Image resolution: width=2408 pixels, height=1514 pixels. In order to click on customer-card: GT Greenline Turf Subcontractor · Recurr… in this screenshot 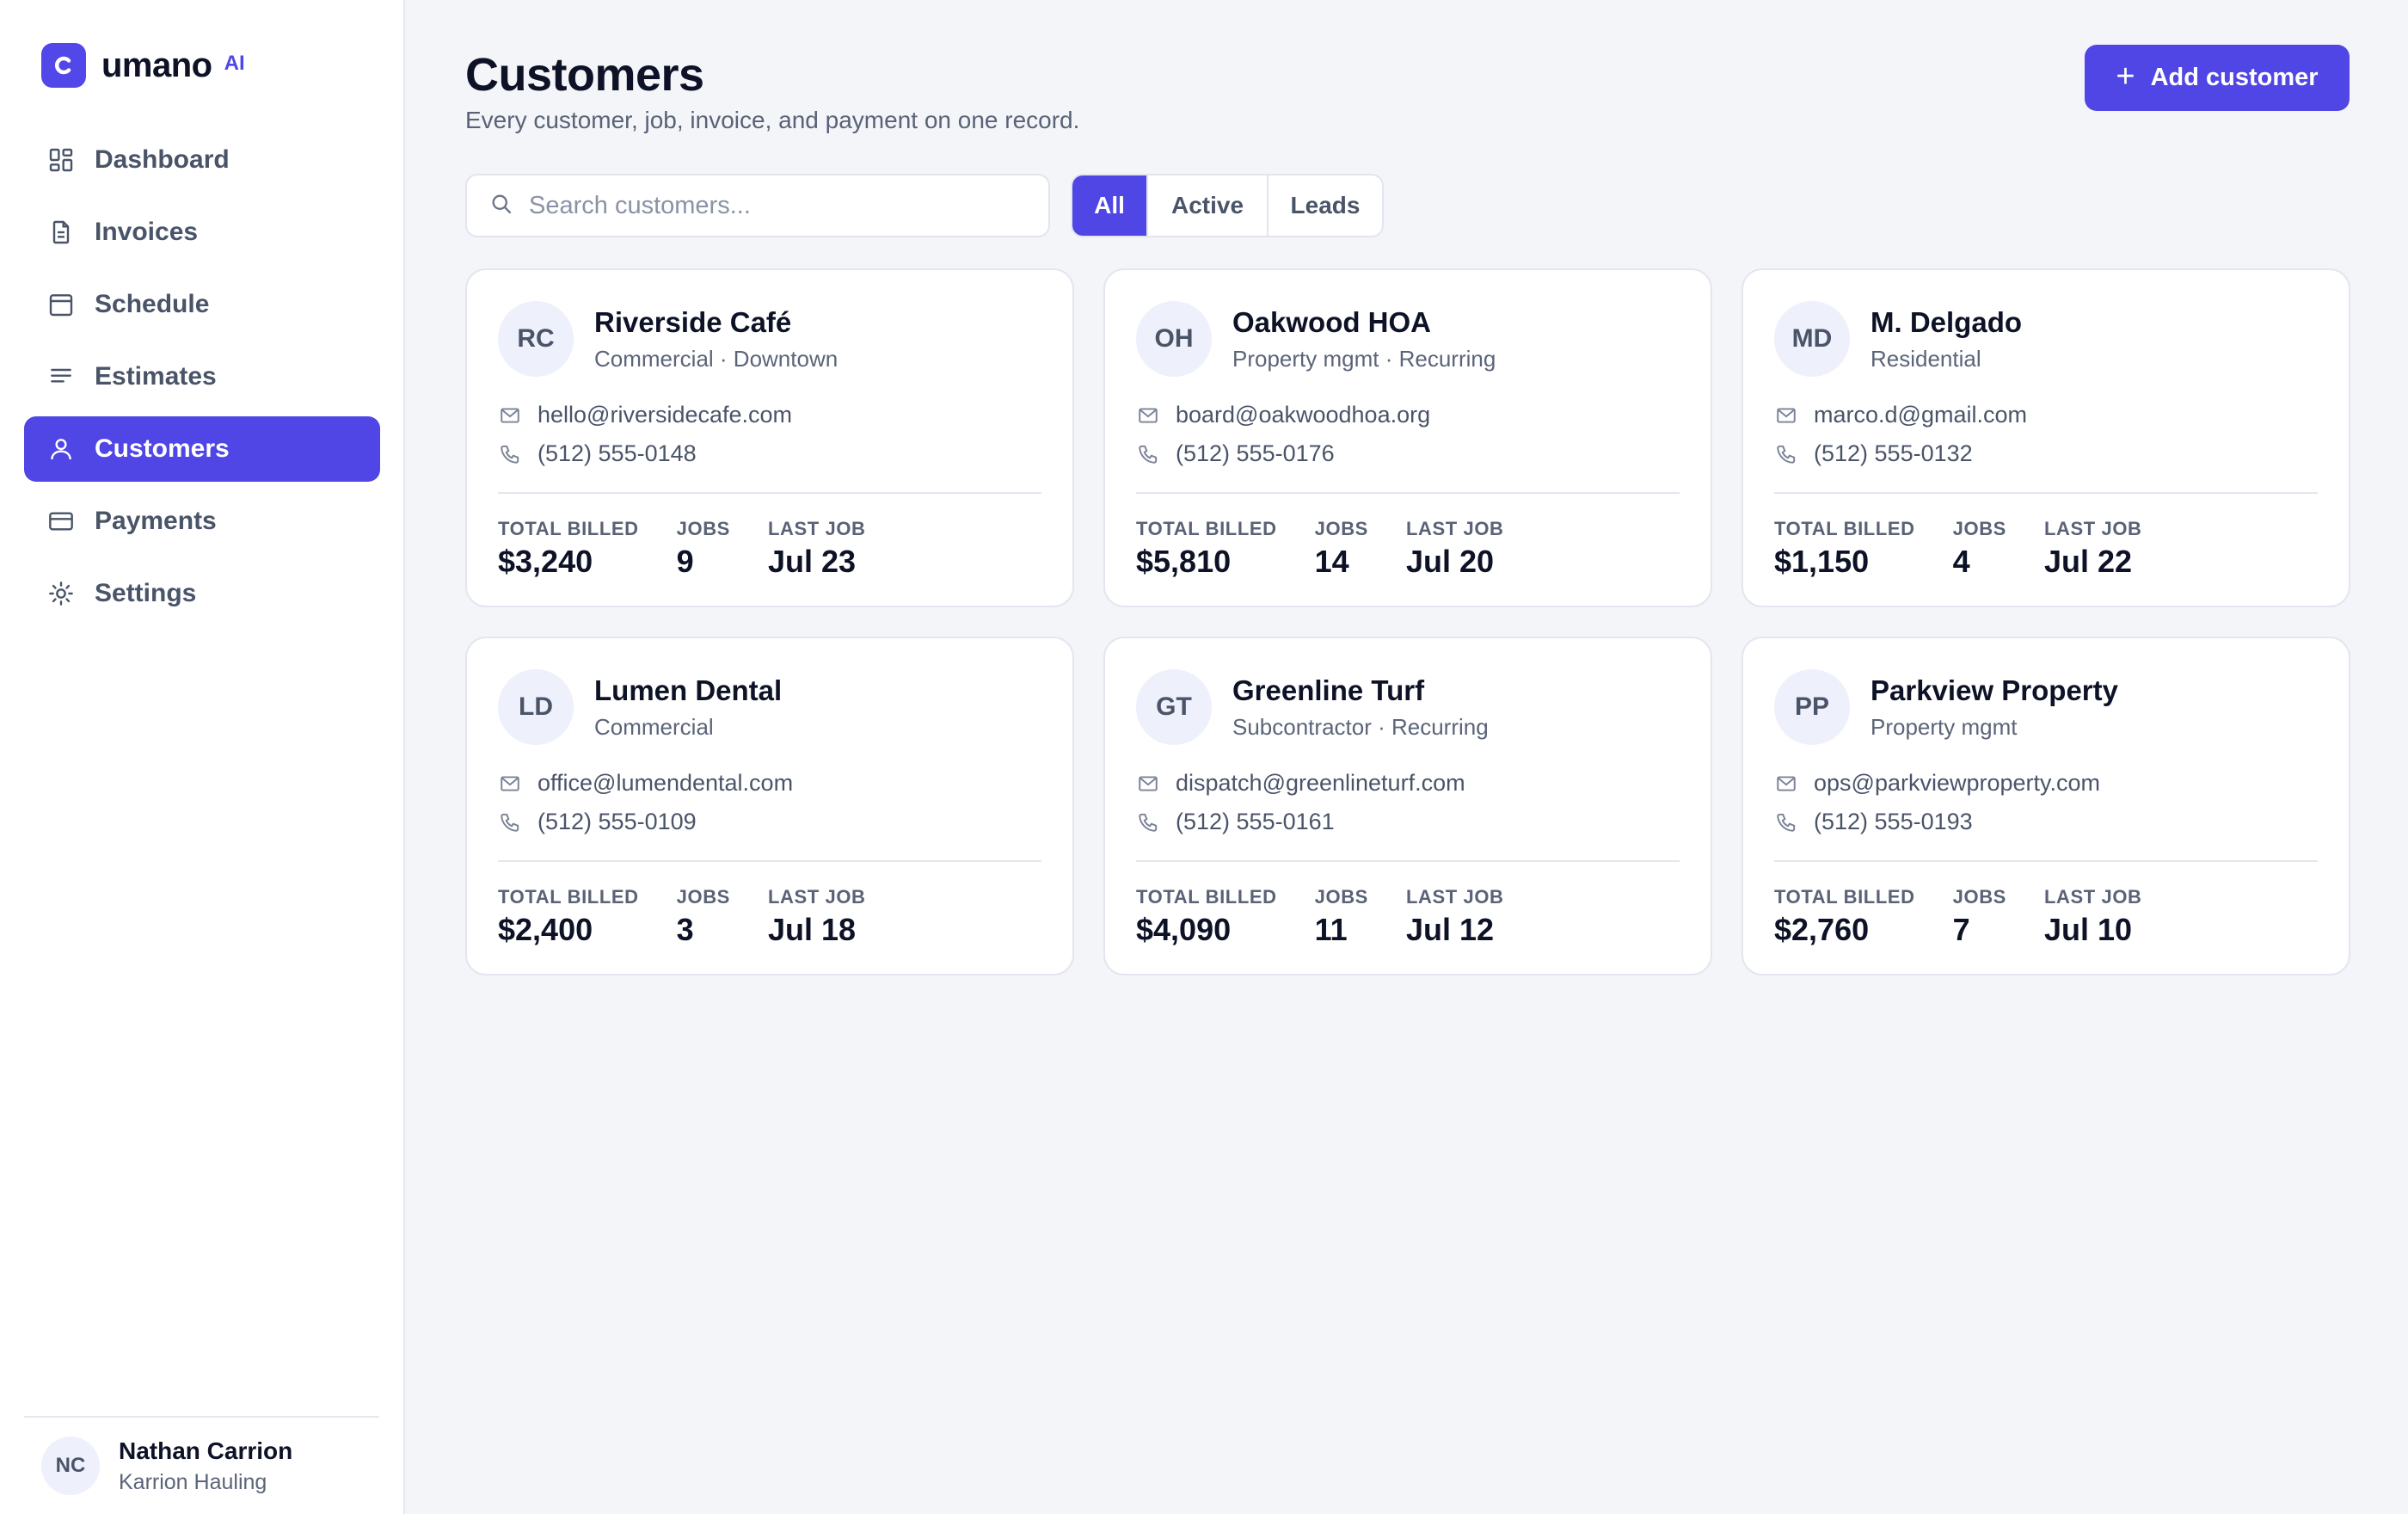, I will do `click(1407, 806)`.